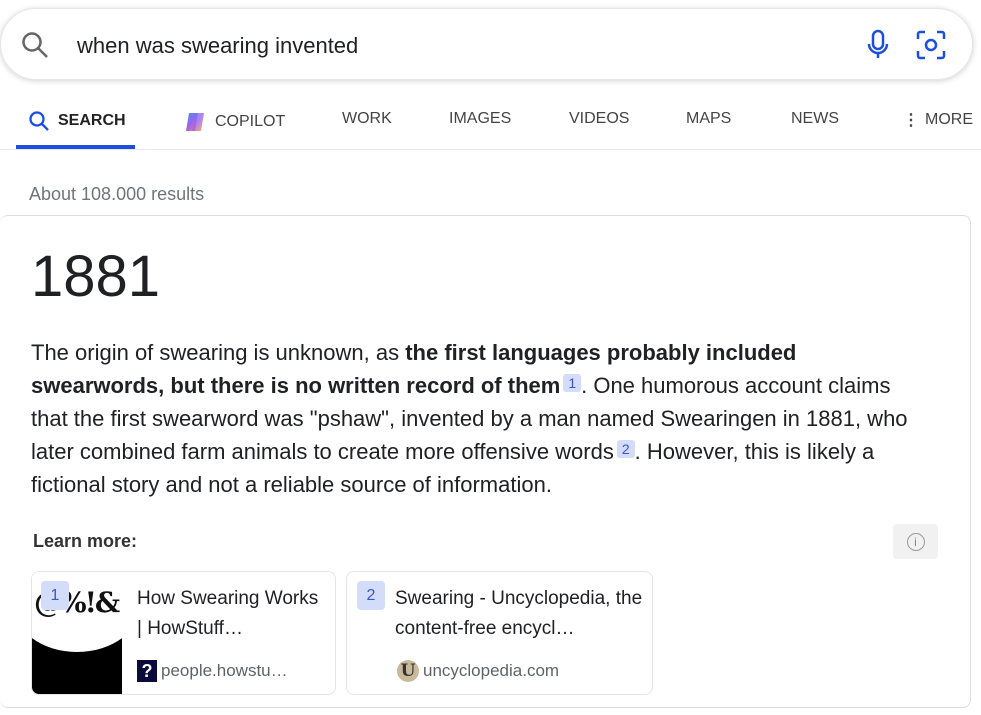 The image size is (981, 715). I want to click on source-number: 1, so click(55, 595).